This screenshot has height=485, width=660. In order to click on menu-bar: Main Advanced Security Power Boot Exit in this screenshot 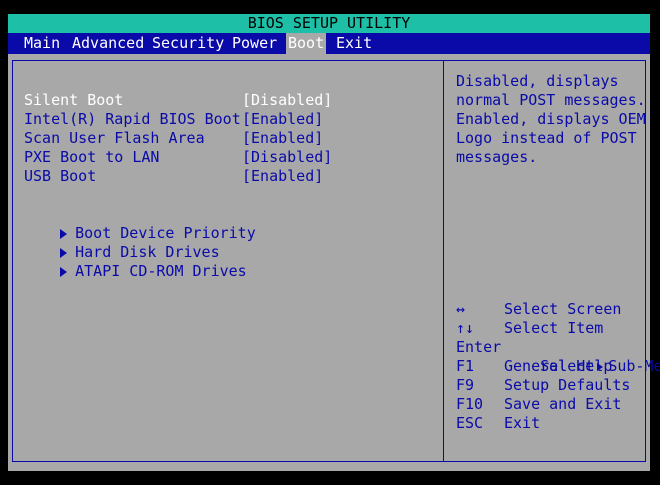, I will do `click(329, 43)`.